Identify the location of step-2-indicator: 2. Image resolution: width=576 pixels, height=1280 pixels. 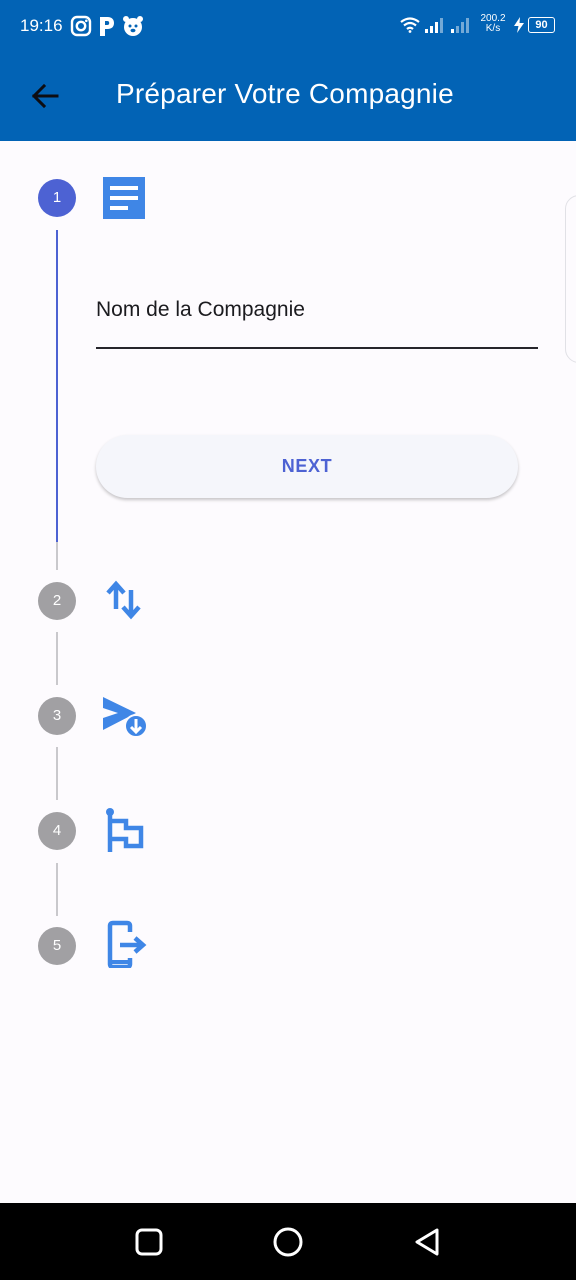
(57, 601).